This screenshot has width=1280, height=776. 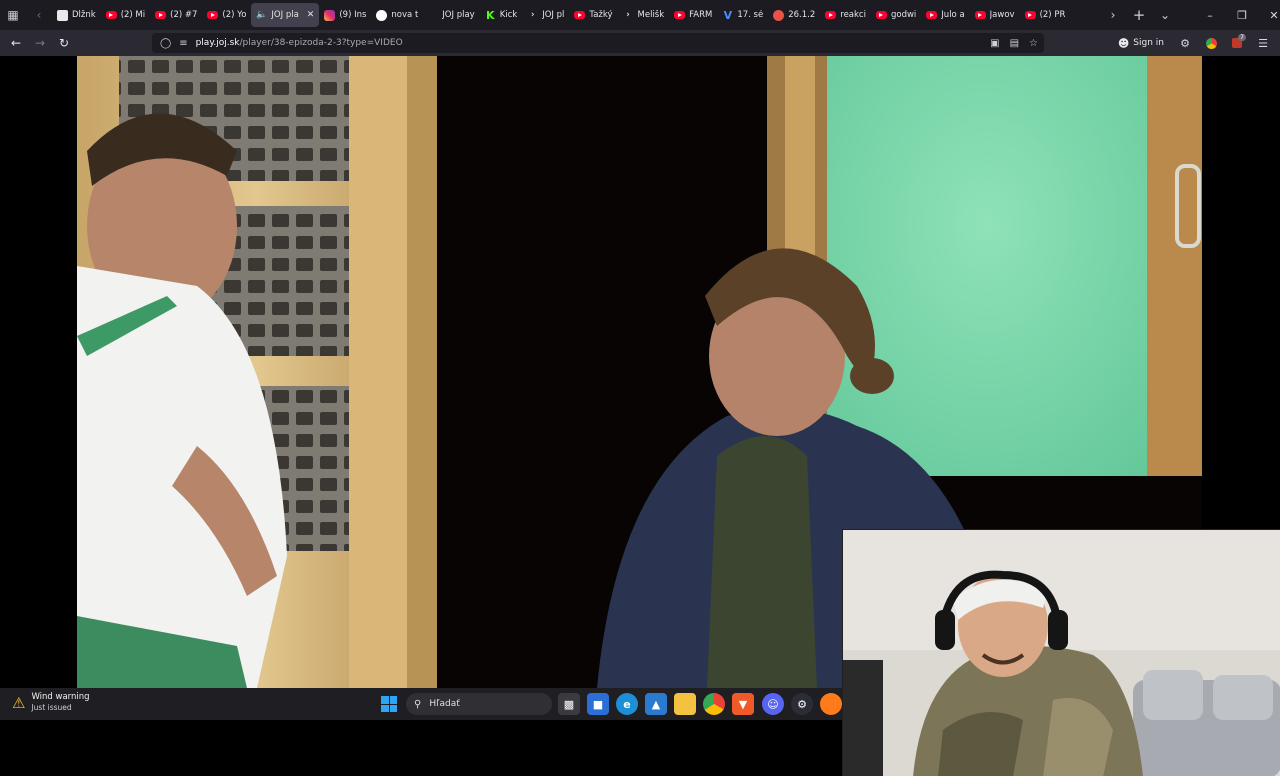 What do you see at coordinates (1113, 15) in the screenshot?
I see `scroll-tabs-right-icon: ›` at bounding box center [1113, 15].